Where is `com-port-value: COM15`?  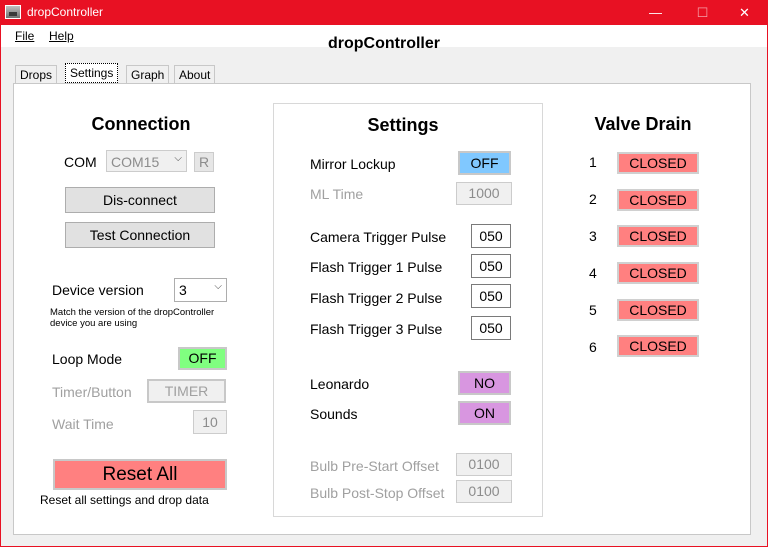 com-port-value: COM15 is located at coordinates (135, 162).